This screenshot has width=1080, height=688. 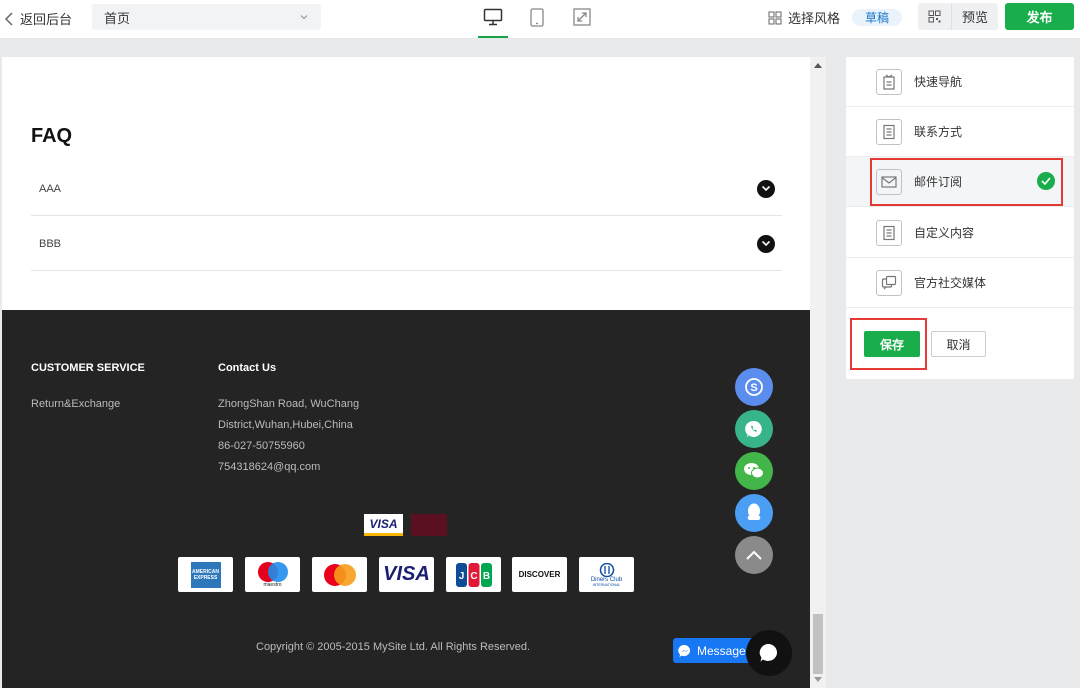 What do you see at coordinates (889, 282) in the screenshot?
I see `social-share-icon` at bounding box center [889, 282].